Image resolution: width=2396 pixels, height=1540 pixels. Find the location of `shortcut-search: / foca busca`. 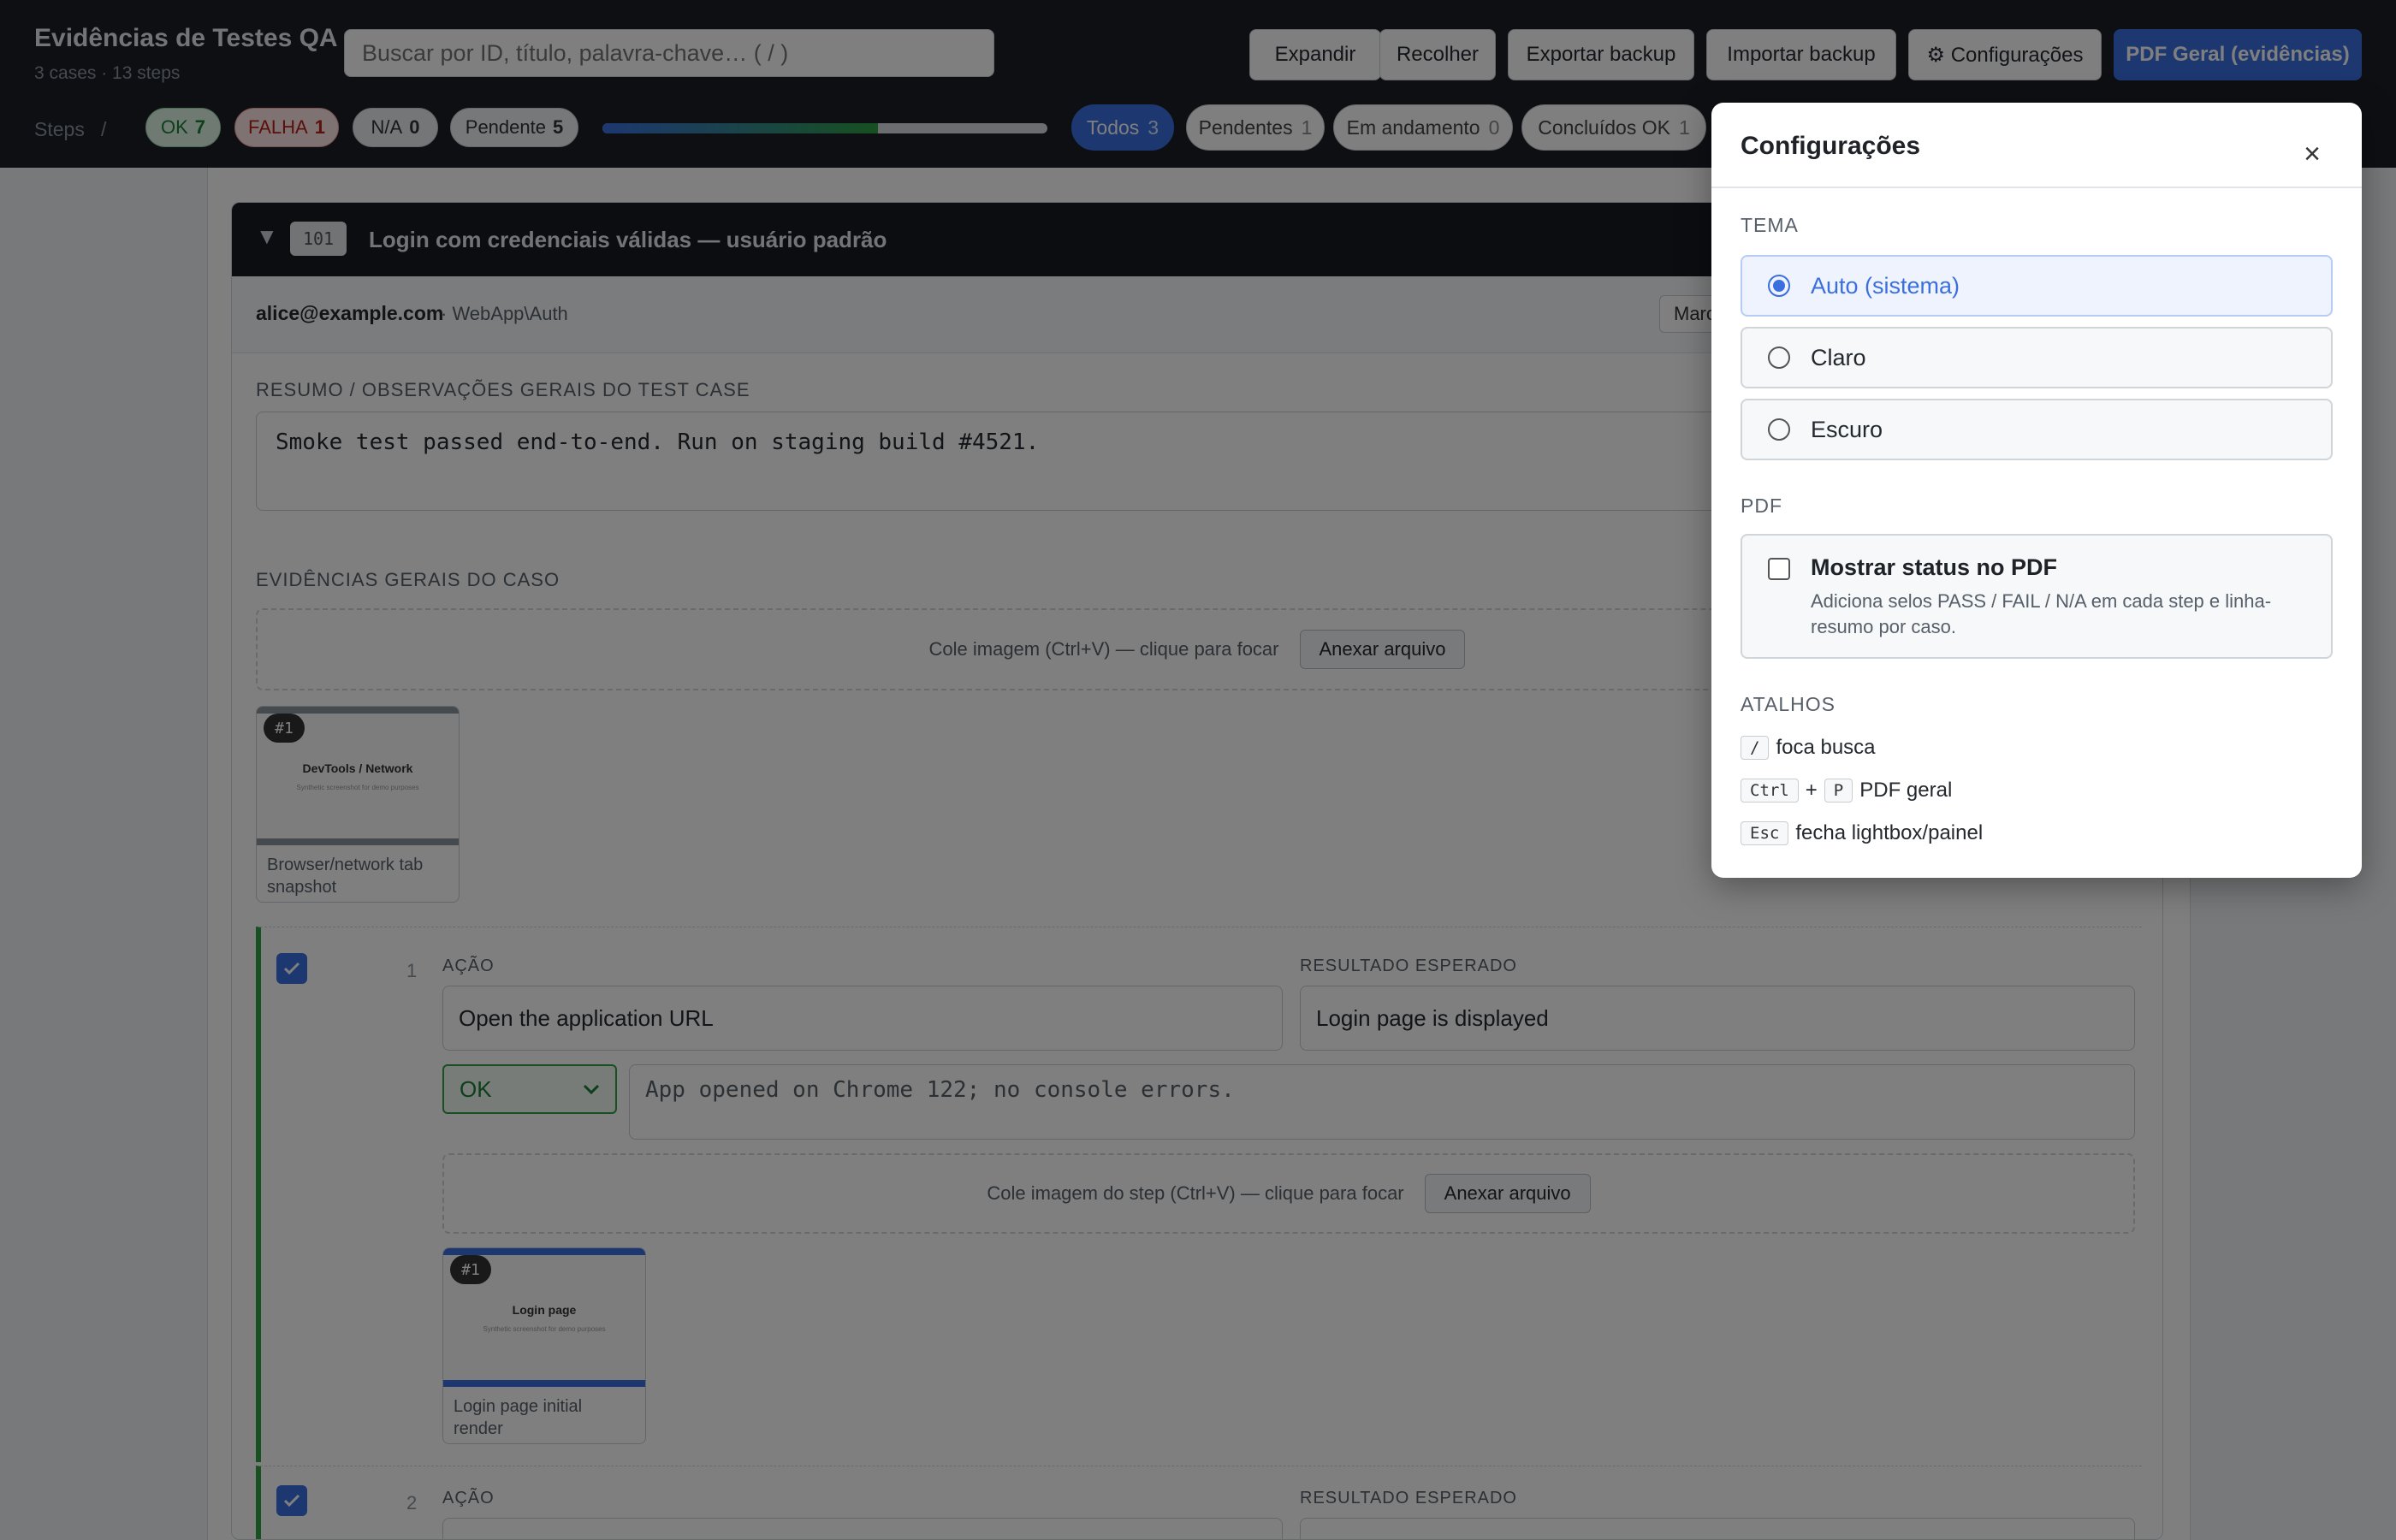

shortcut-search: / foca busca is located at coordinates (1808, 748).